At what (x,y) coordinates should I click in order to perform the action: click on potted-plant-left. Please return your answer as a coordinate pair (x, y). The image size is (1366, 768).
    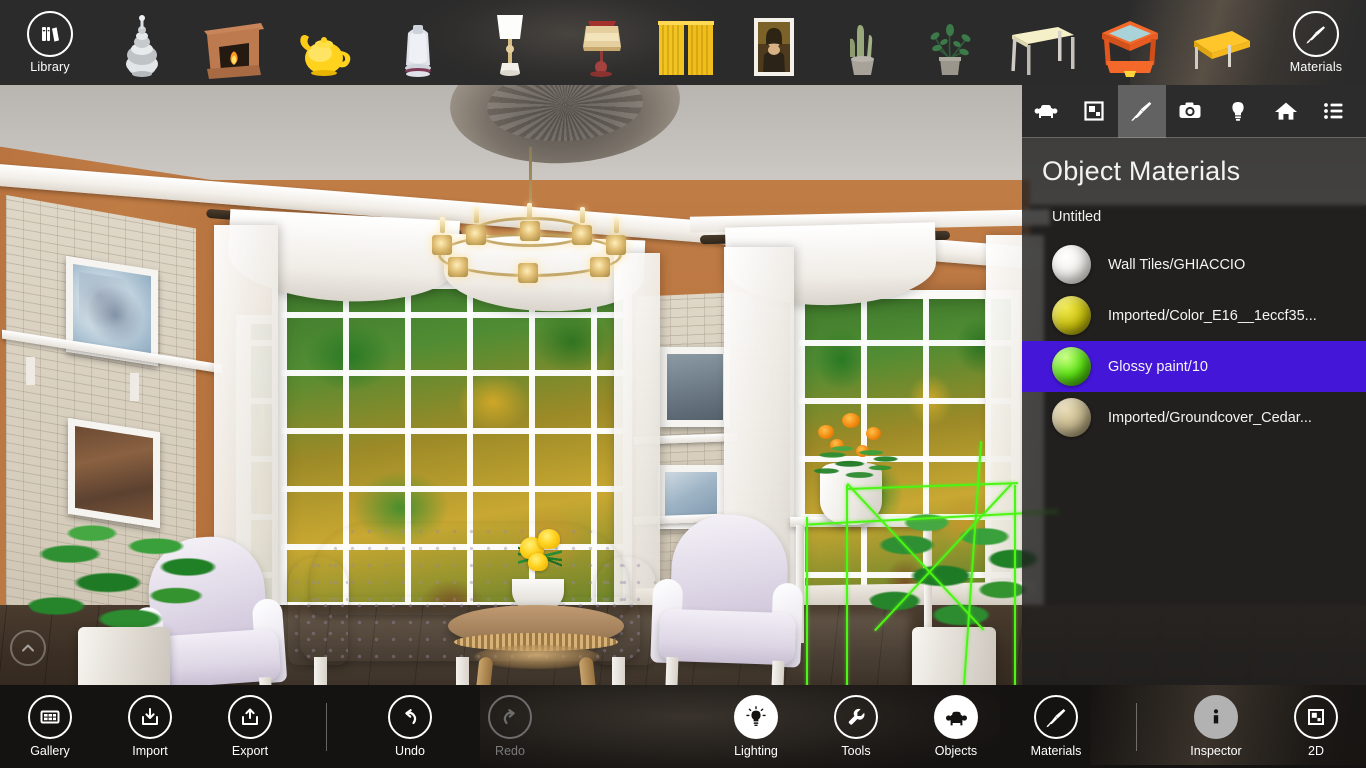
    Looking at the image, I should click on (120, 600).